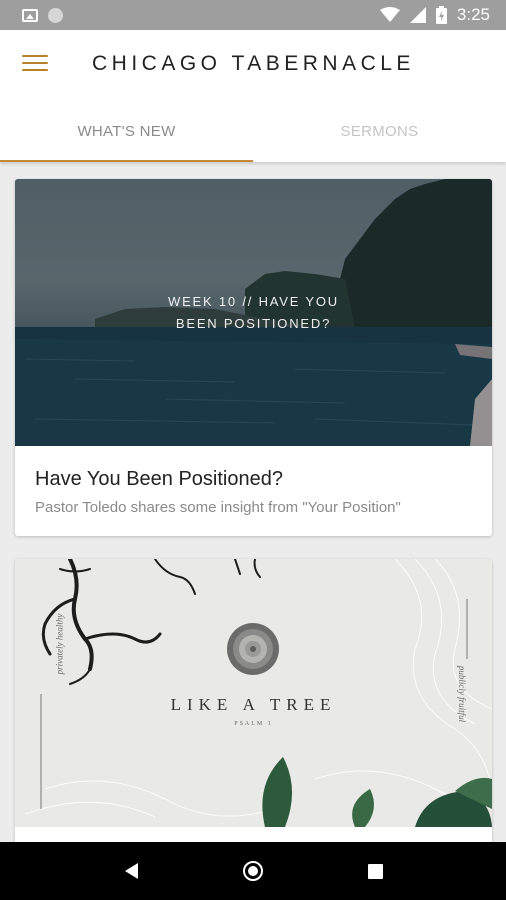  I want to click on back-icon, so click(131, 871).